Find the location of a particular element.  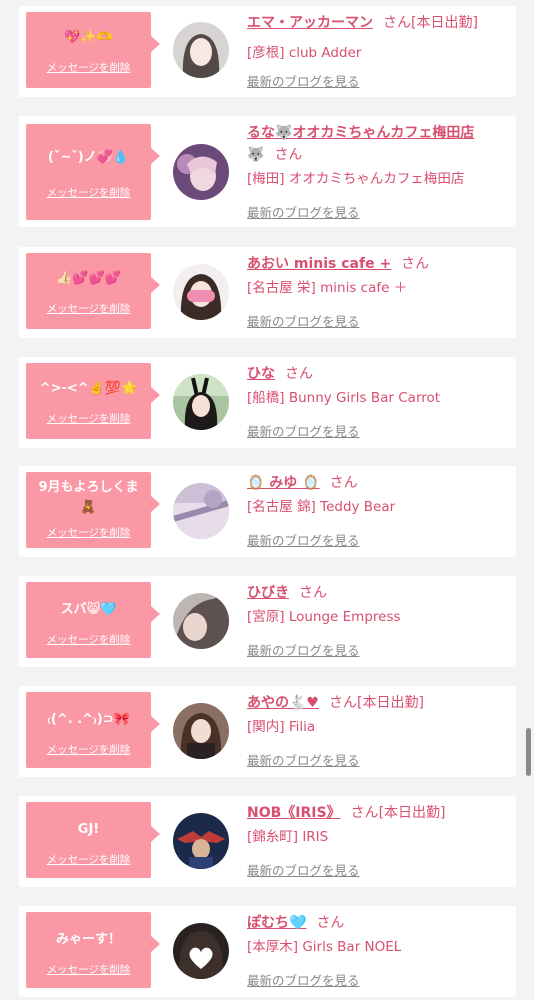

shop-name: [名古屋 錦] Teddy Bear is located at coordinates (321, 507).